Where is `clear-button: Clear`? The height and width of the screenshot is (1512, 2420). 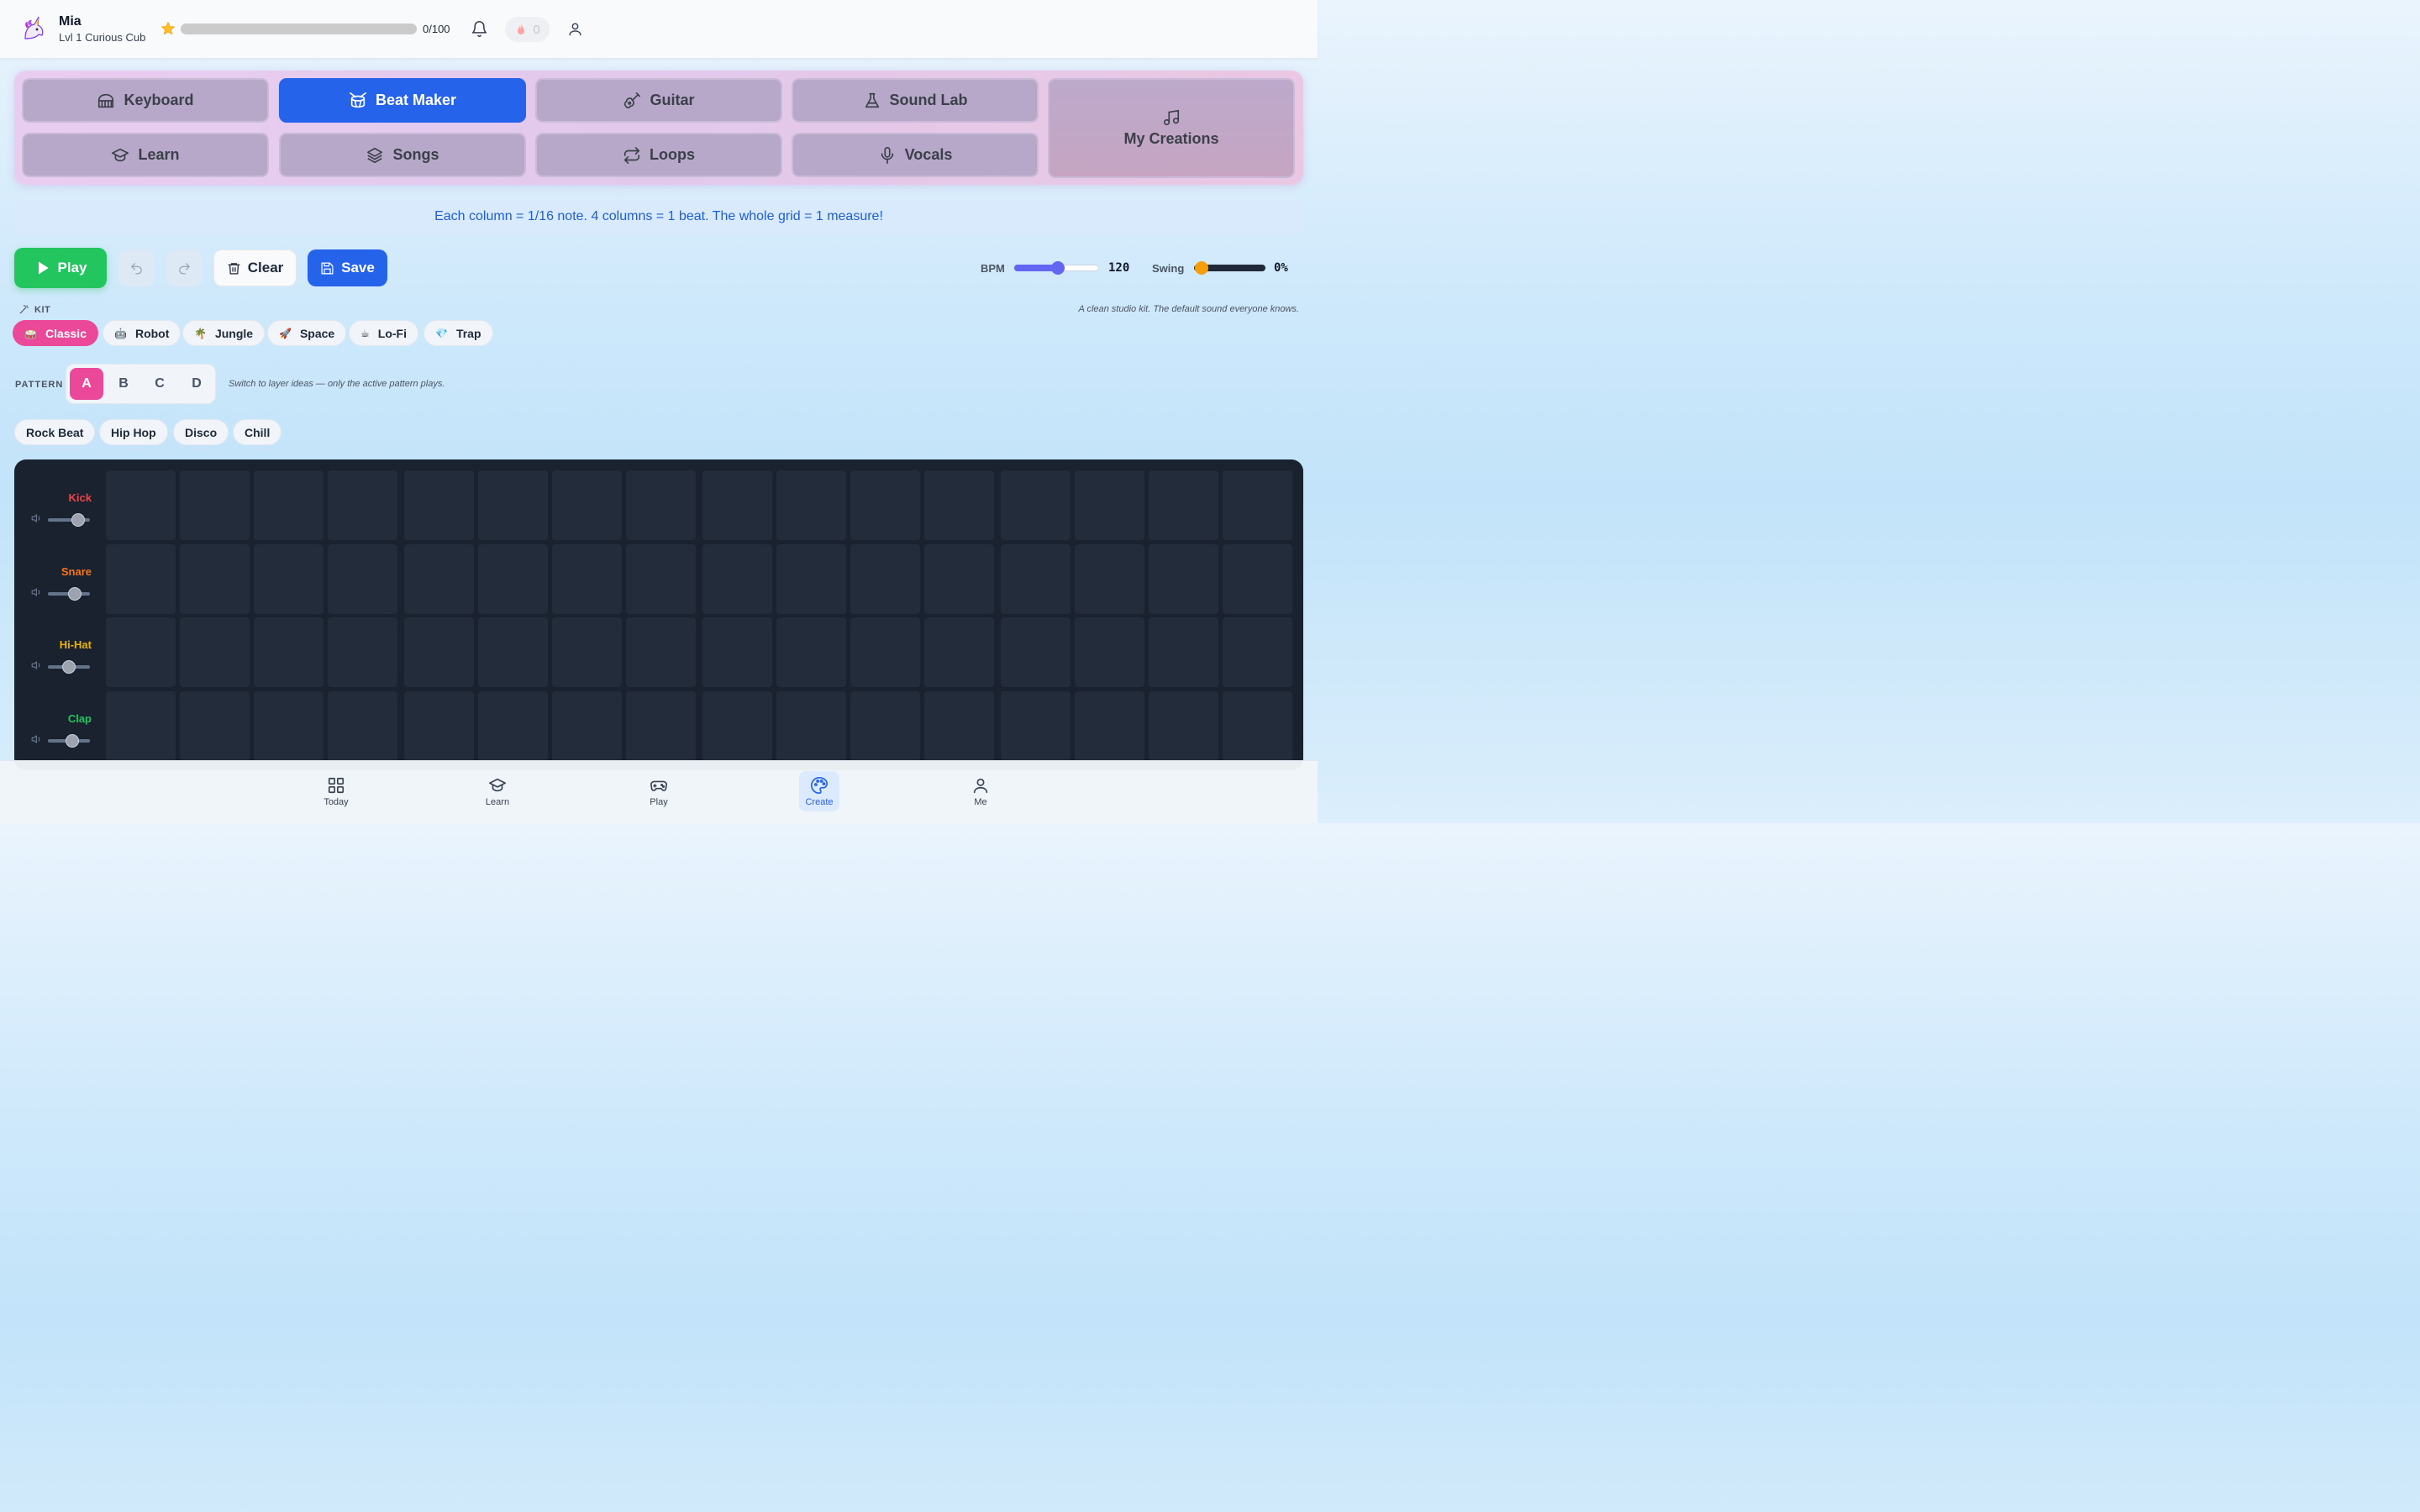 clear-button: Clear is located at coordinates (255, 267).